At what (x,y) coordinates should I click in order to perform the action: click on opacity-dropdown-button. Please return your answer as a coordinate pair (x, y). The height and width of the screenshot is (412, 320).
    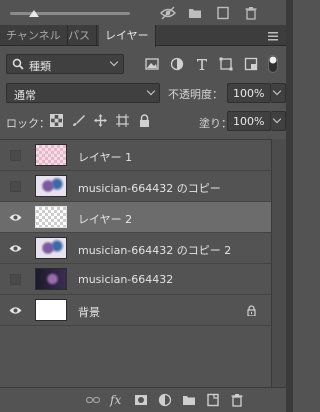
    Looking at the image, I should click on (278, 93).